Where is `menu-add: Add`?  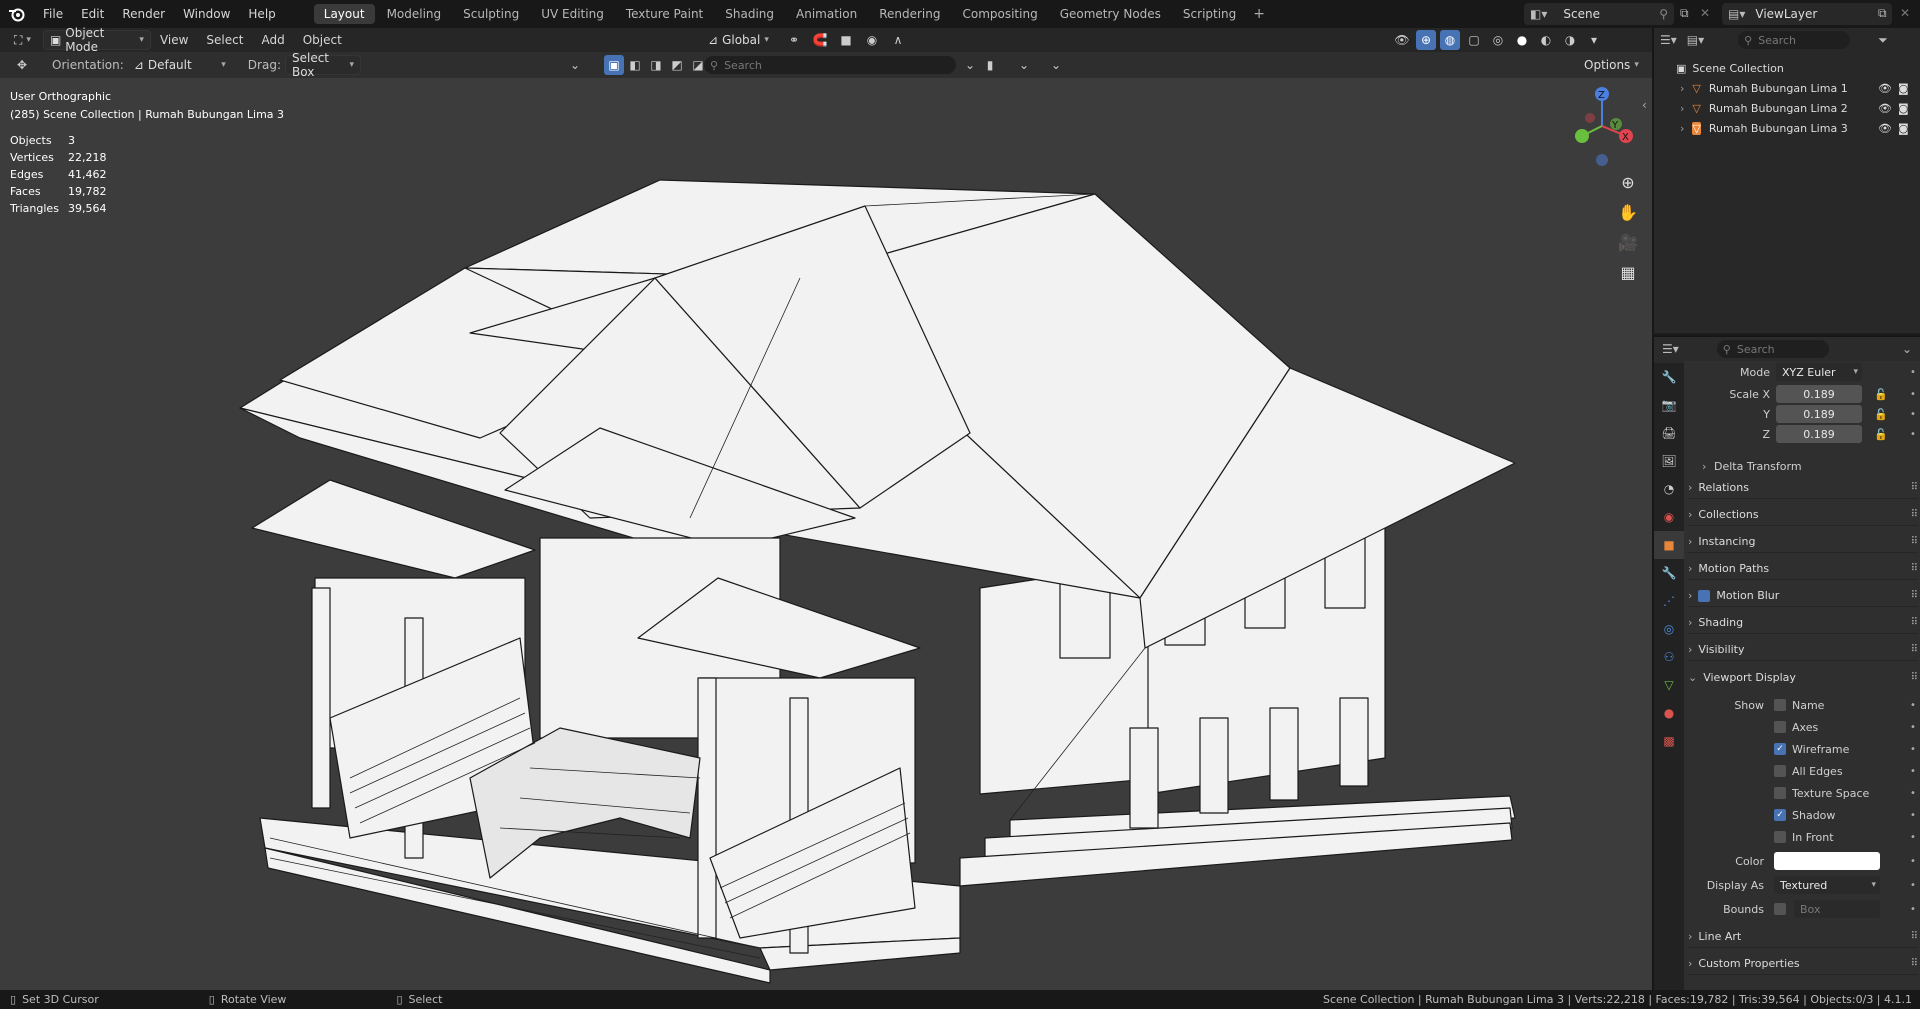 menu-add: Add is located at coordinates (272, 40).